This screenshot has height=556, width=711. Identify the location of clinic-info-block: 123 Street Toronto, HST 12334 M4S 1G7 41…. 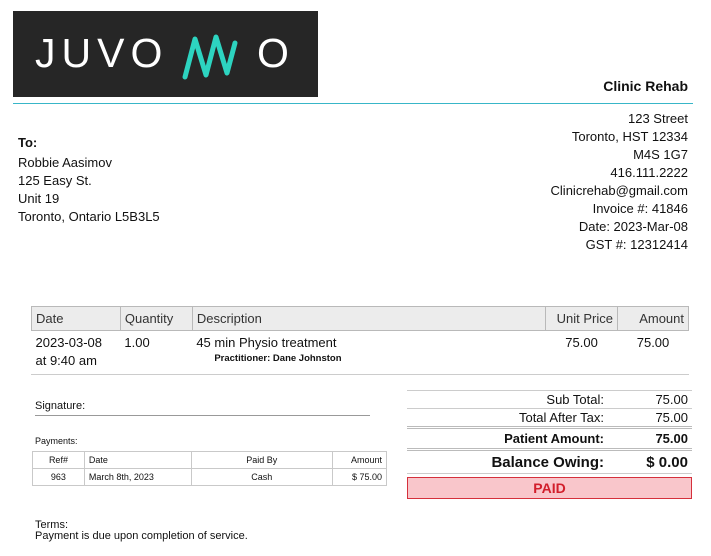
(619, 182).